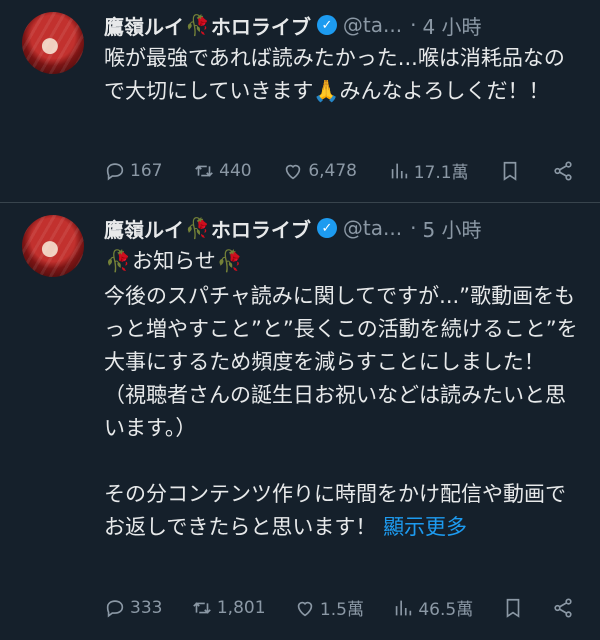  I want to click on tweet-actions: 333 1,801 1.5萬 46.5萬, so click(339, 607).